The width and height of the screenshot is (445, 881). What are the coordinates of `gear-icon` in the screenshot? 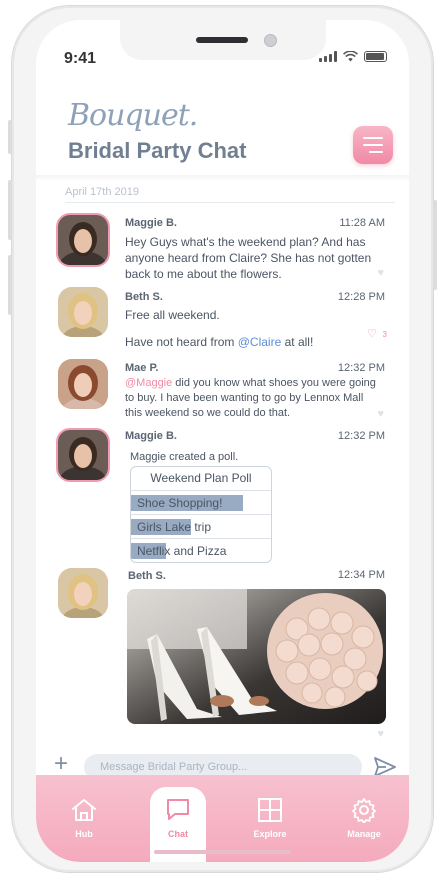 It's located at (364, 810).